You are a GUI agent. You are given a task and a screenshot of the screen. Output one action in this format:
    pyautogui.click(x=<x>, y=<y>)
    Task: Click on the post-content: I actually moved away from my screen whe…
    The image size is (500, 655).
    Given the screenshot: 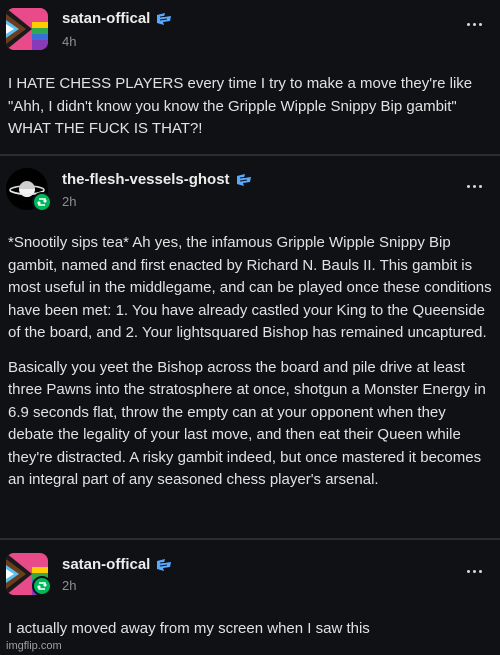 What is the action you would take?
    pyautogui.click(x=250, y=635)
    